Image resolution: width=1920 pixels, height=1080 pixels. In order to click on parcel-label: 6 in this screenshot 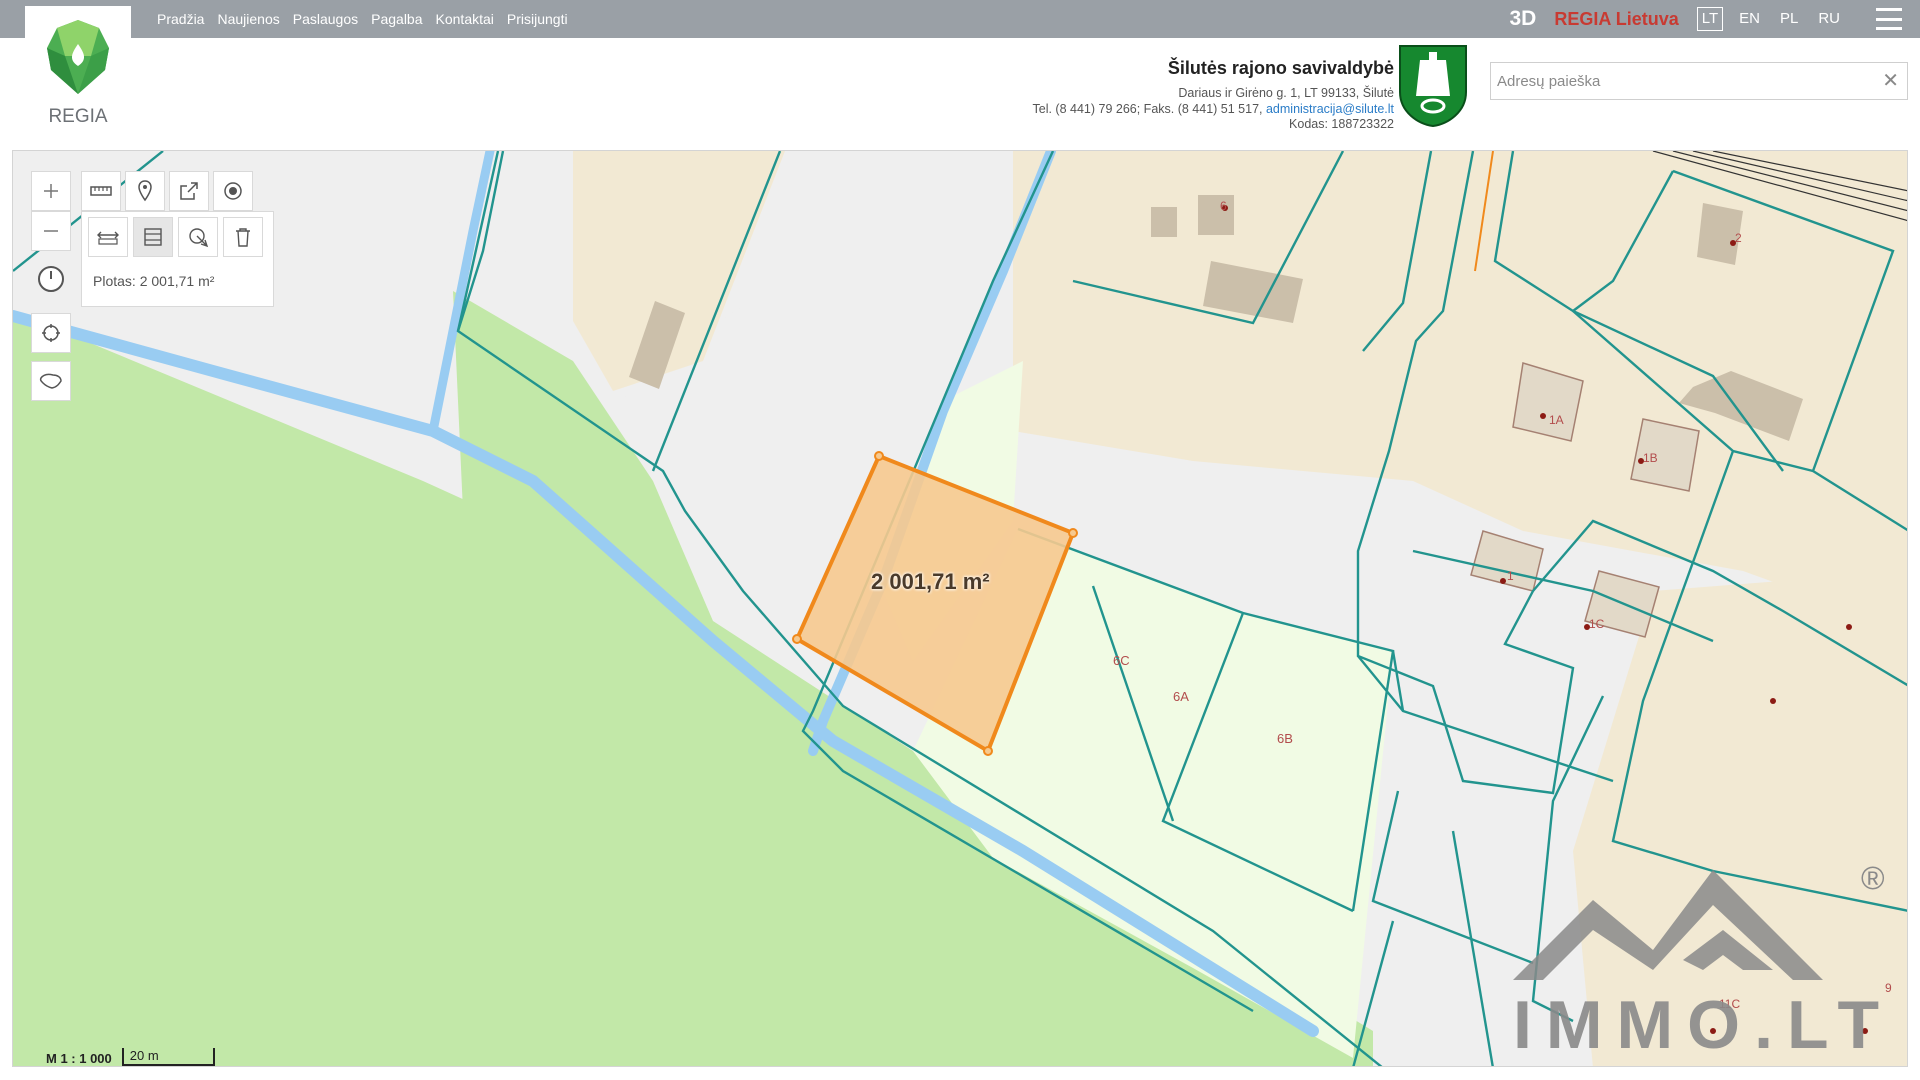, I will do `click(1223, 206)`.